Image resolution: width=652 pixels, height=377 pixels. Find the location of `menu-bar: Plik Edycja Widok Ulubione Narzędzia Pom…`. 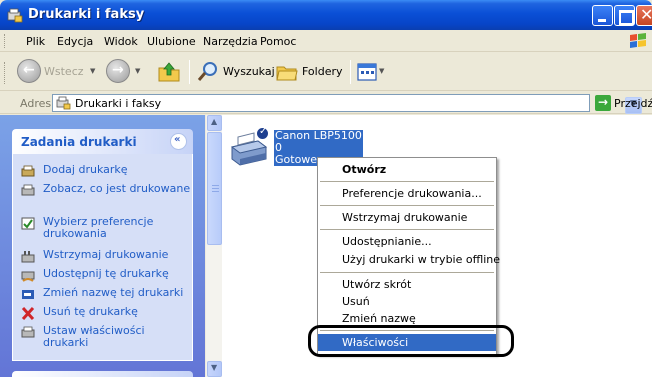

menu-bar: Plik Edycja Widok Ulubione Narzędzia Pom… is located at coordinates (326, 41).